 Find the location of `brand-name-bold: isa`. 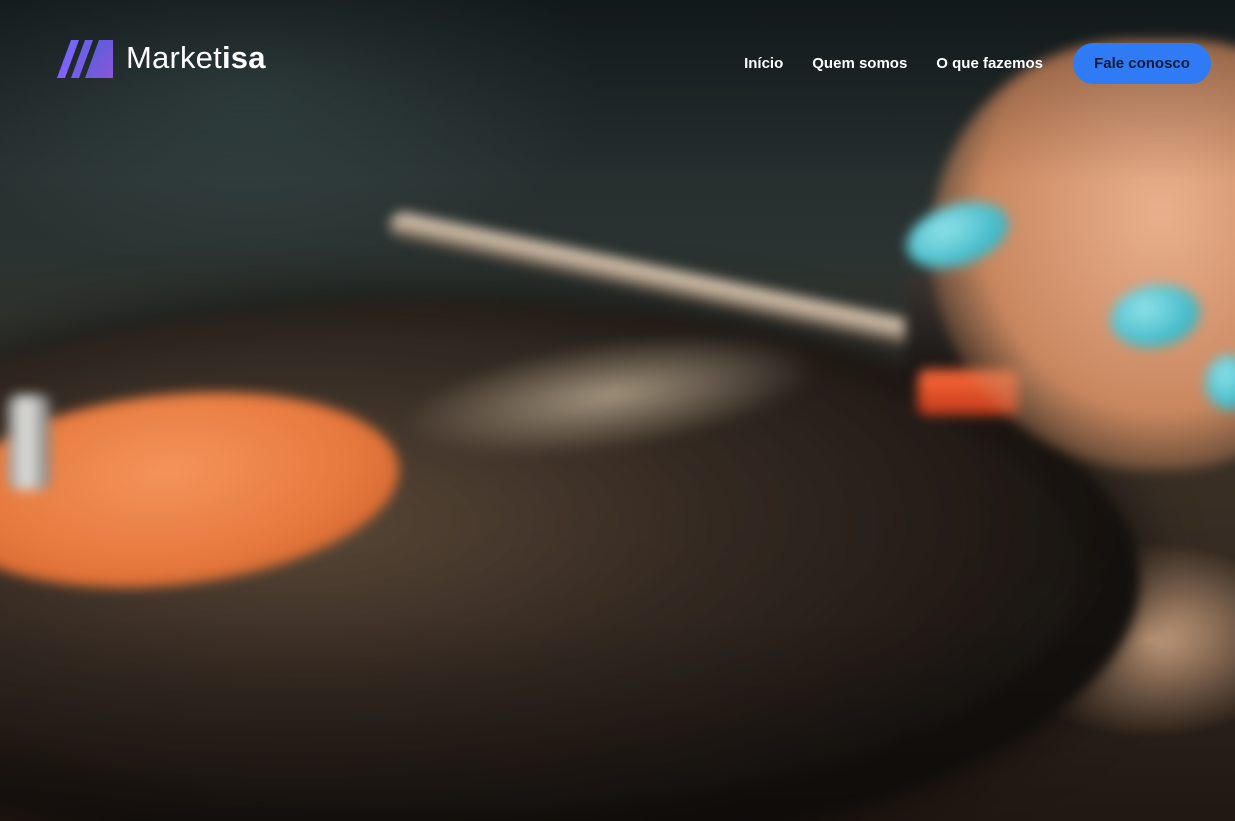

brand-name-bold: isa is located at coordinates (243, 57).